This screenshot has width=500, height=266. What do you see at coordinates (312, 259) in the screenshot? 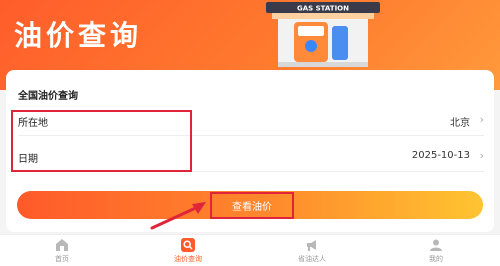
I see `tab-label: 省油达人` at bounding box center [312, 259].